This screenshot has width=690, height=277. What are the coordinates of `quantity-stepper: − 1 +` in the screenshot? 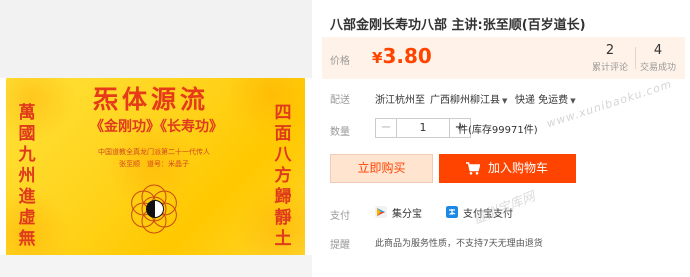 It's located at (423, 128).